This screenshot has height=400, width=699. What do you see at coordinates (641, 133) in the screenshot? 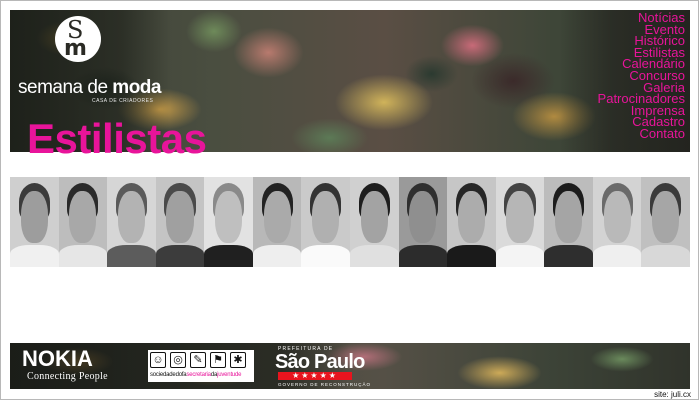
I see `nav-item-contato: Contato` at bounding box center [641, 133].